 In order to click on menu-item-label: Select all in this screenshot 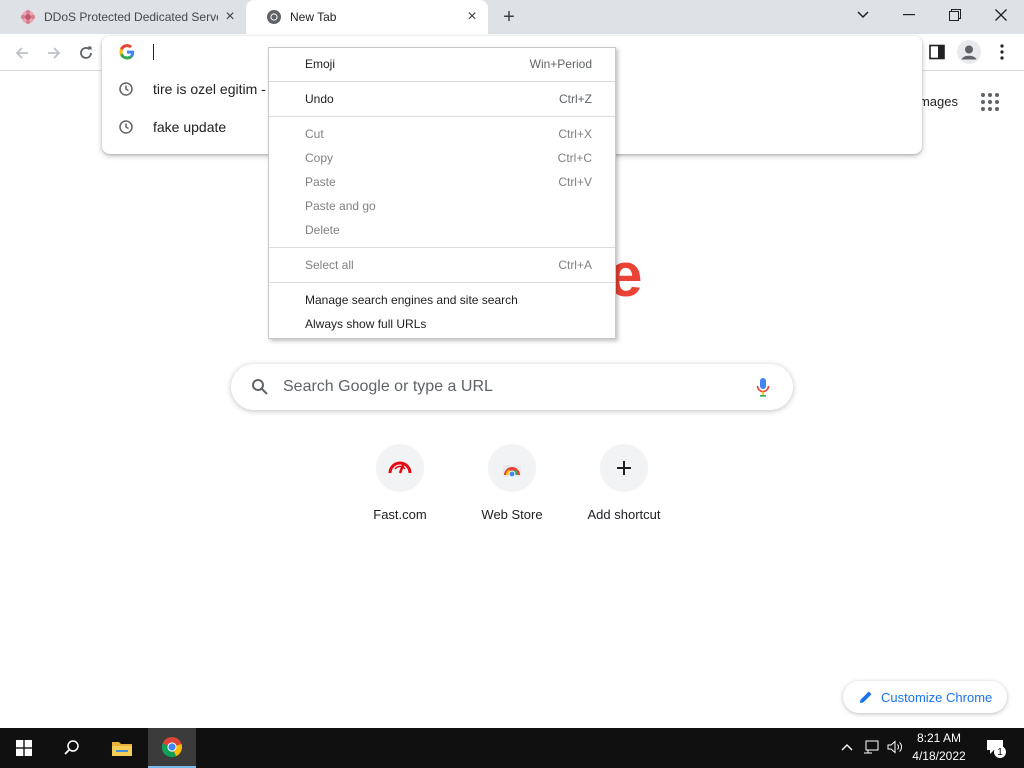, I will do `click(329, 265)`.